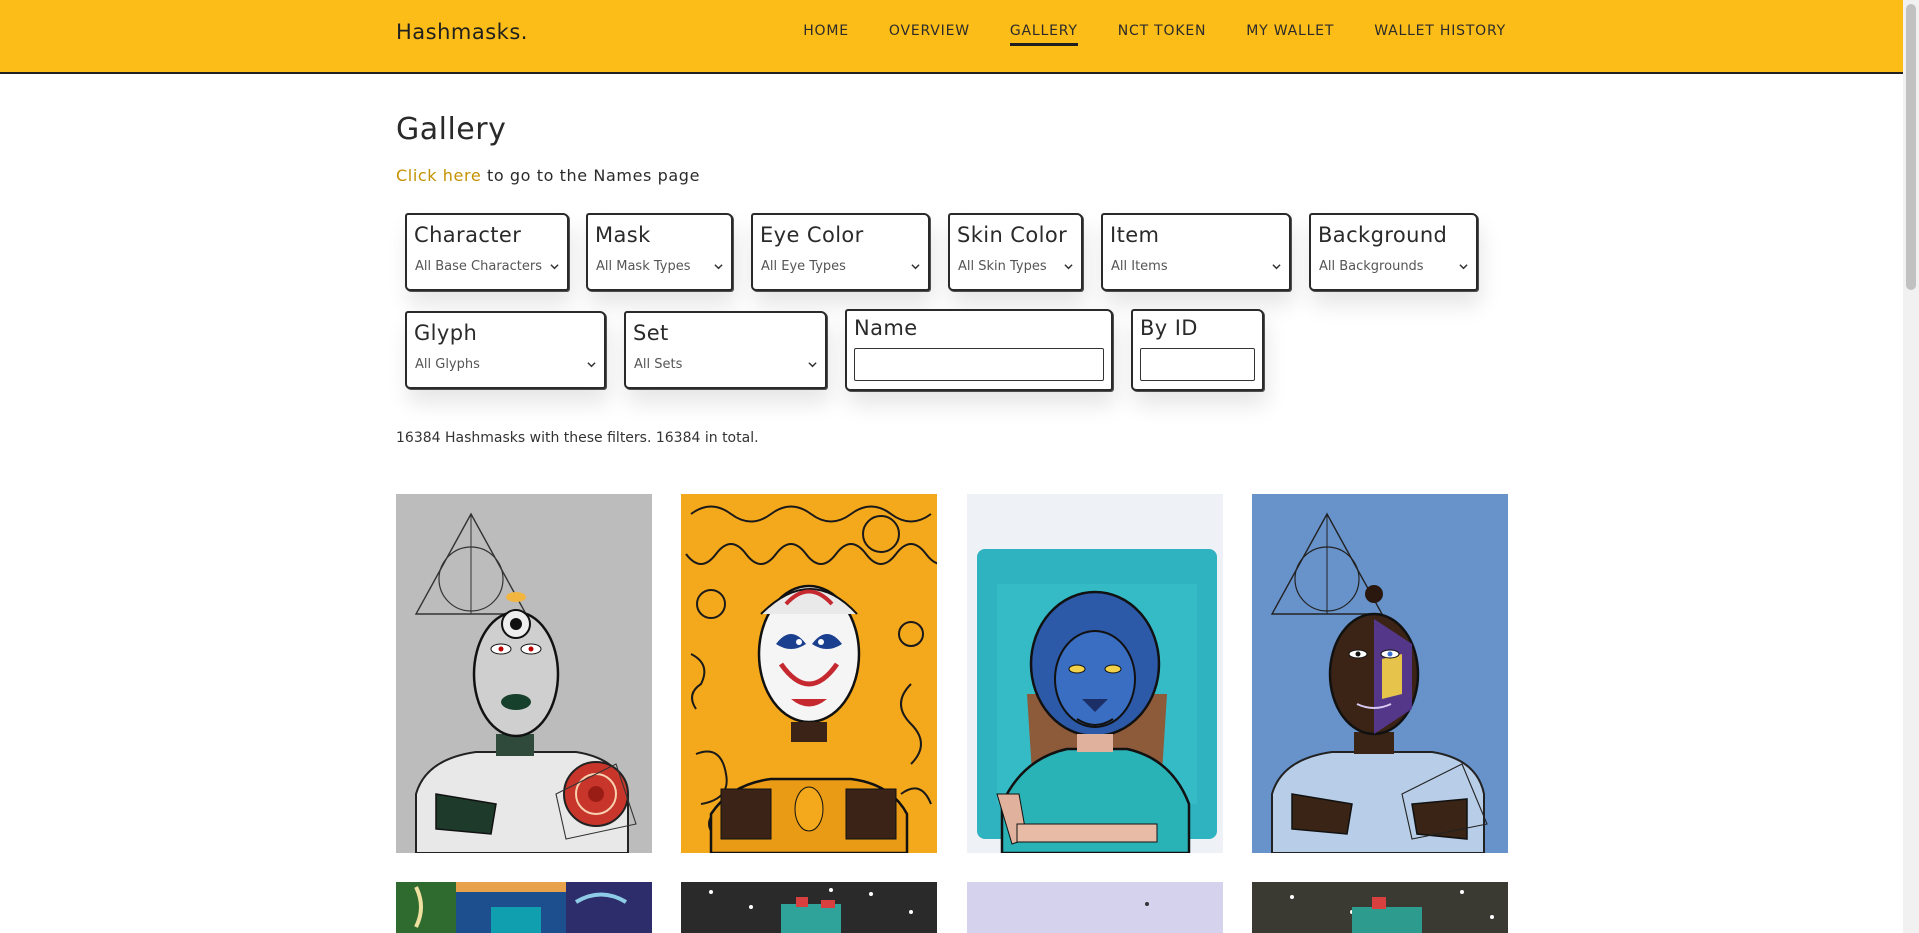 The image size is (1919, 933). I want to click on select-value: All Backgrounds, so click(1371, 266).